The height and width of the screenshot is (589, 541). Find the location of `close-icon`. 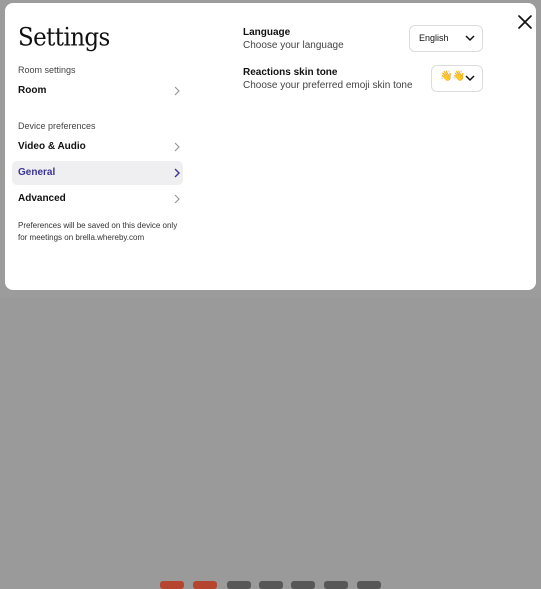

close-icon is located at coordinates (525, 22).